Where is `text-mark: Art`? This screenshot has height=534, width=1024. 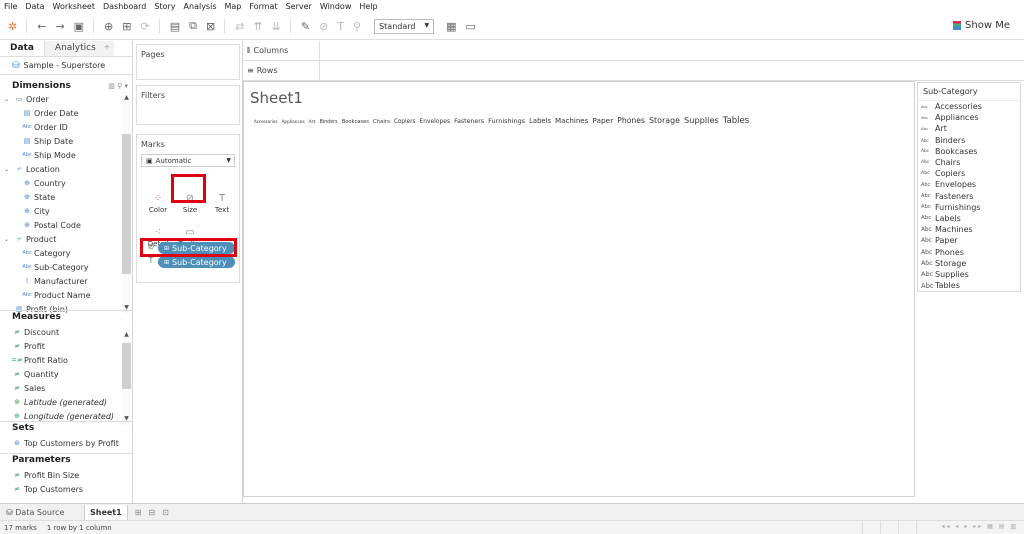 text-mark: Art is located at coordinates (312, 122).